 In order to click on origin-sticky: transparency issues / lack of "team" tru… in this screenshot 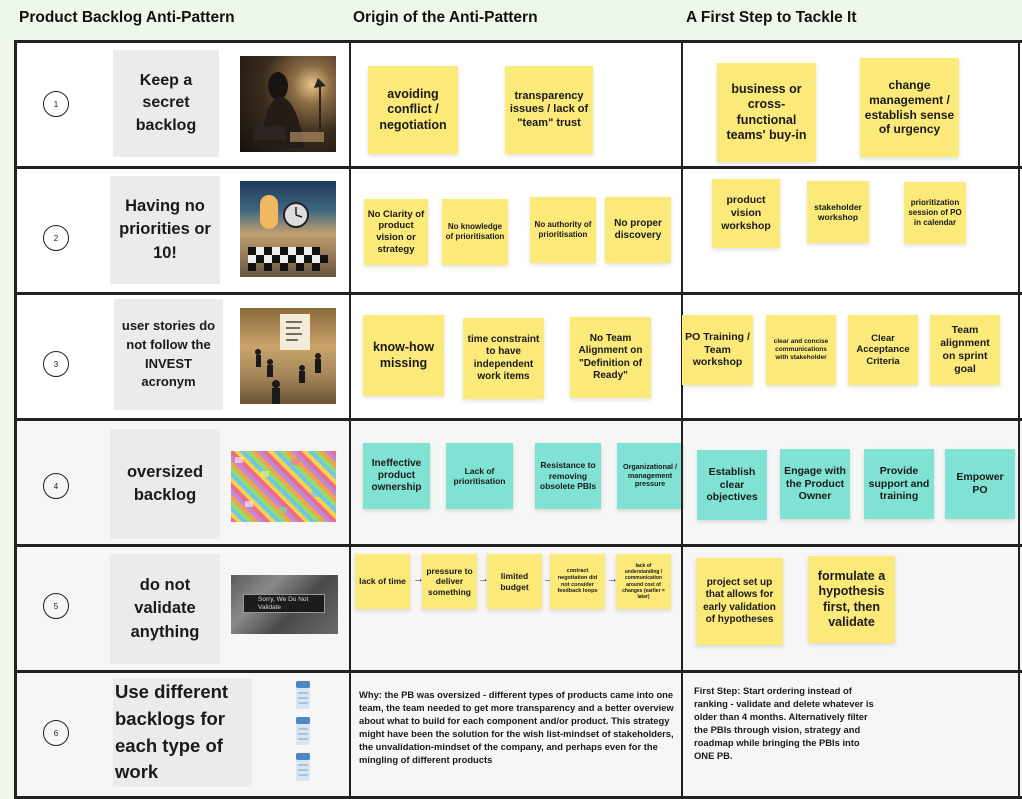, I will do `click(549, 110)`.